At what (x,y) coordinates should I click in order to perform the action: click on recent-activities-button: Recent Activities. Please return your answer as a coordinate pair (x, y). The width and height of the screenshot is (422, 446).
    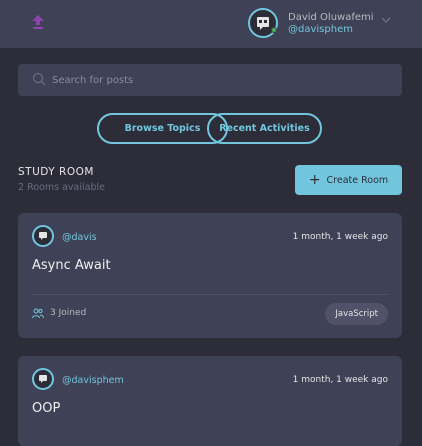
    Looking at the image, I should click on (264, 128).